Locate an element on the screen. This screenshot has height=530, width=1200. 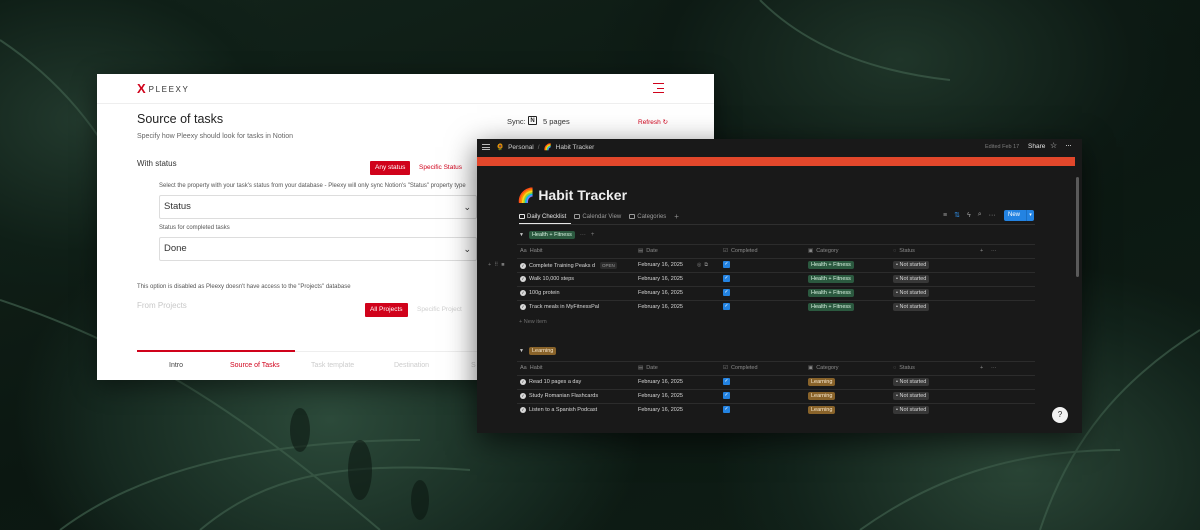
specific-status-button: Specific Status is located at coordinates (440, 168).